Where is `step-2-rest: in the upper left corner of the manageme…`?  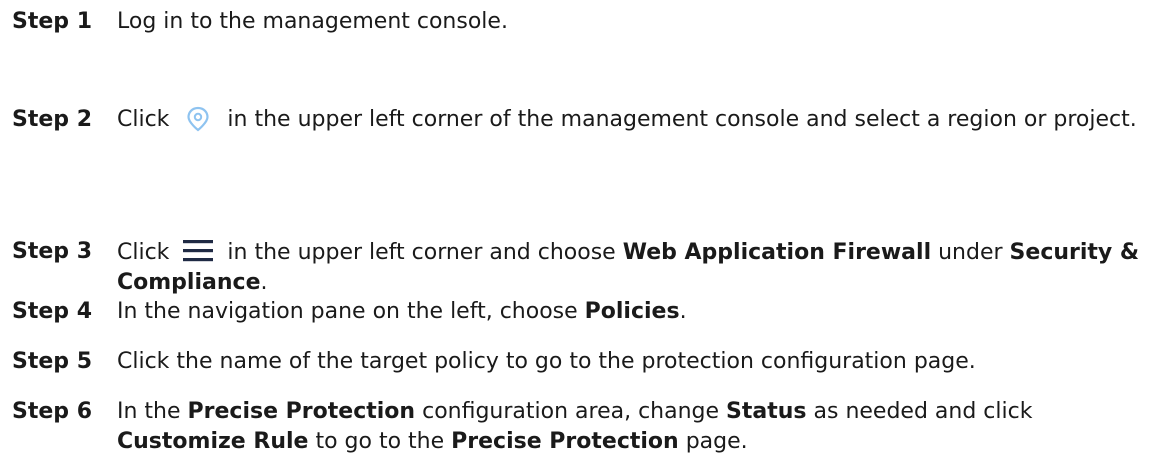
step-2-rest: in the upper left corner of the manageme… is located at coordinates (682, 119).